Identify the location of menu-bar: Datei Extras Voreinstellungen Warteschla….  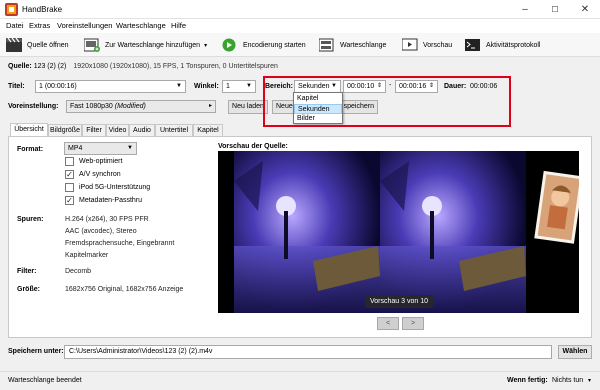
(300, 26).